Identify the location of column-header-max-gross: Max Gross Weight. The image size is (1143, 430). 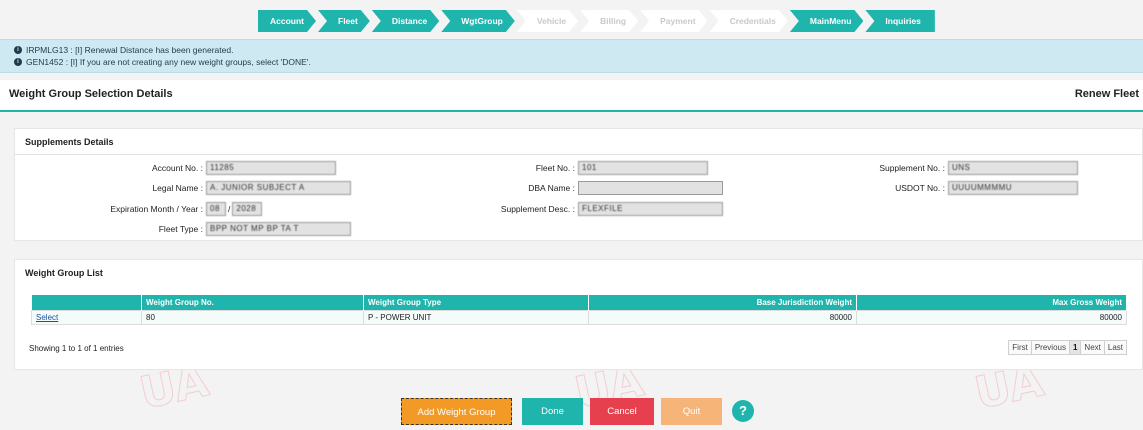
(991, 302).